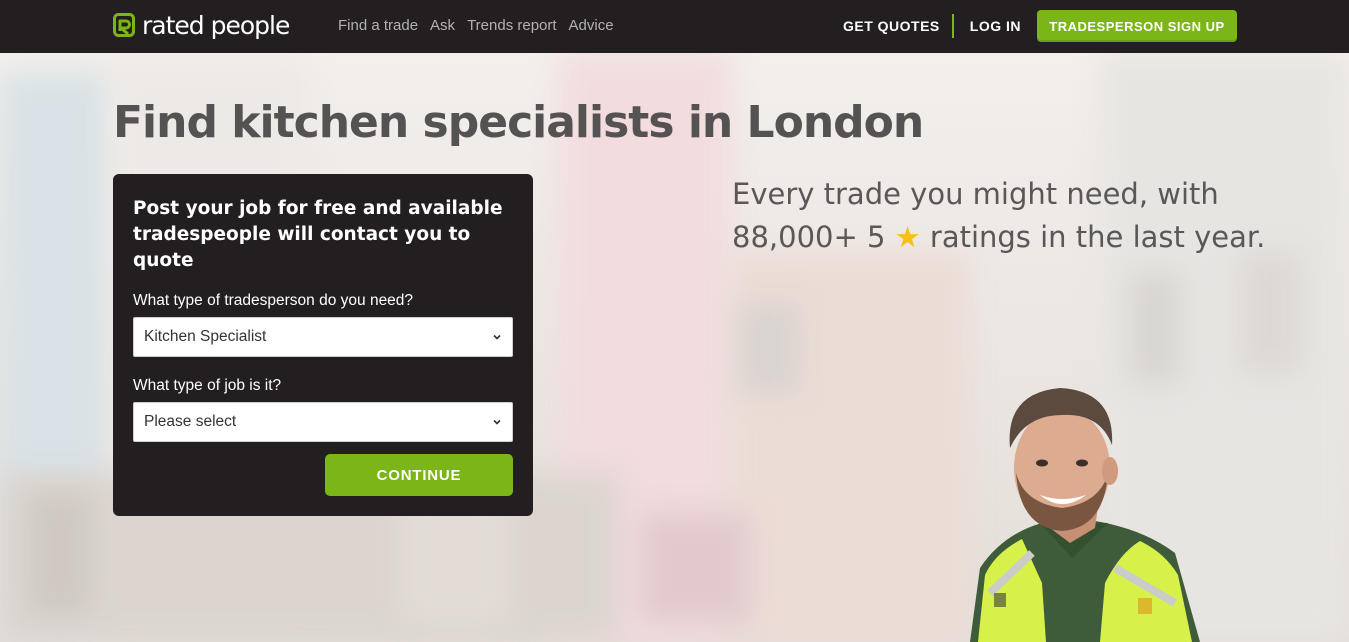  I want to click on nav-trends-report: Trends report, so click(511, 26).